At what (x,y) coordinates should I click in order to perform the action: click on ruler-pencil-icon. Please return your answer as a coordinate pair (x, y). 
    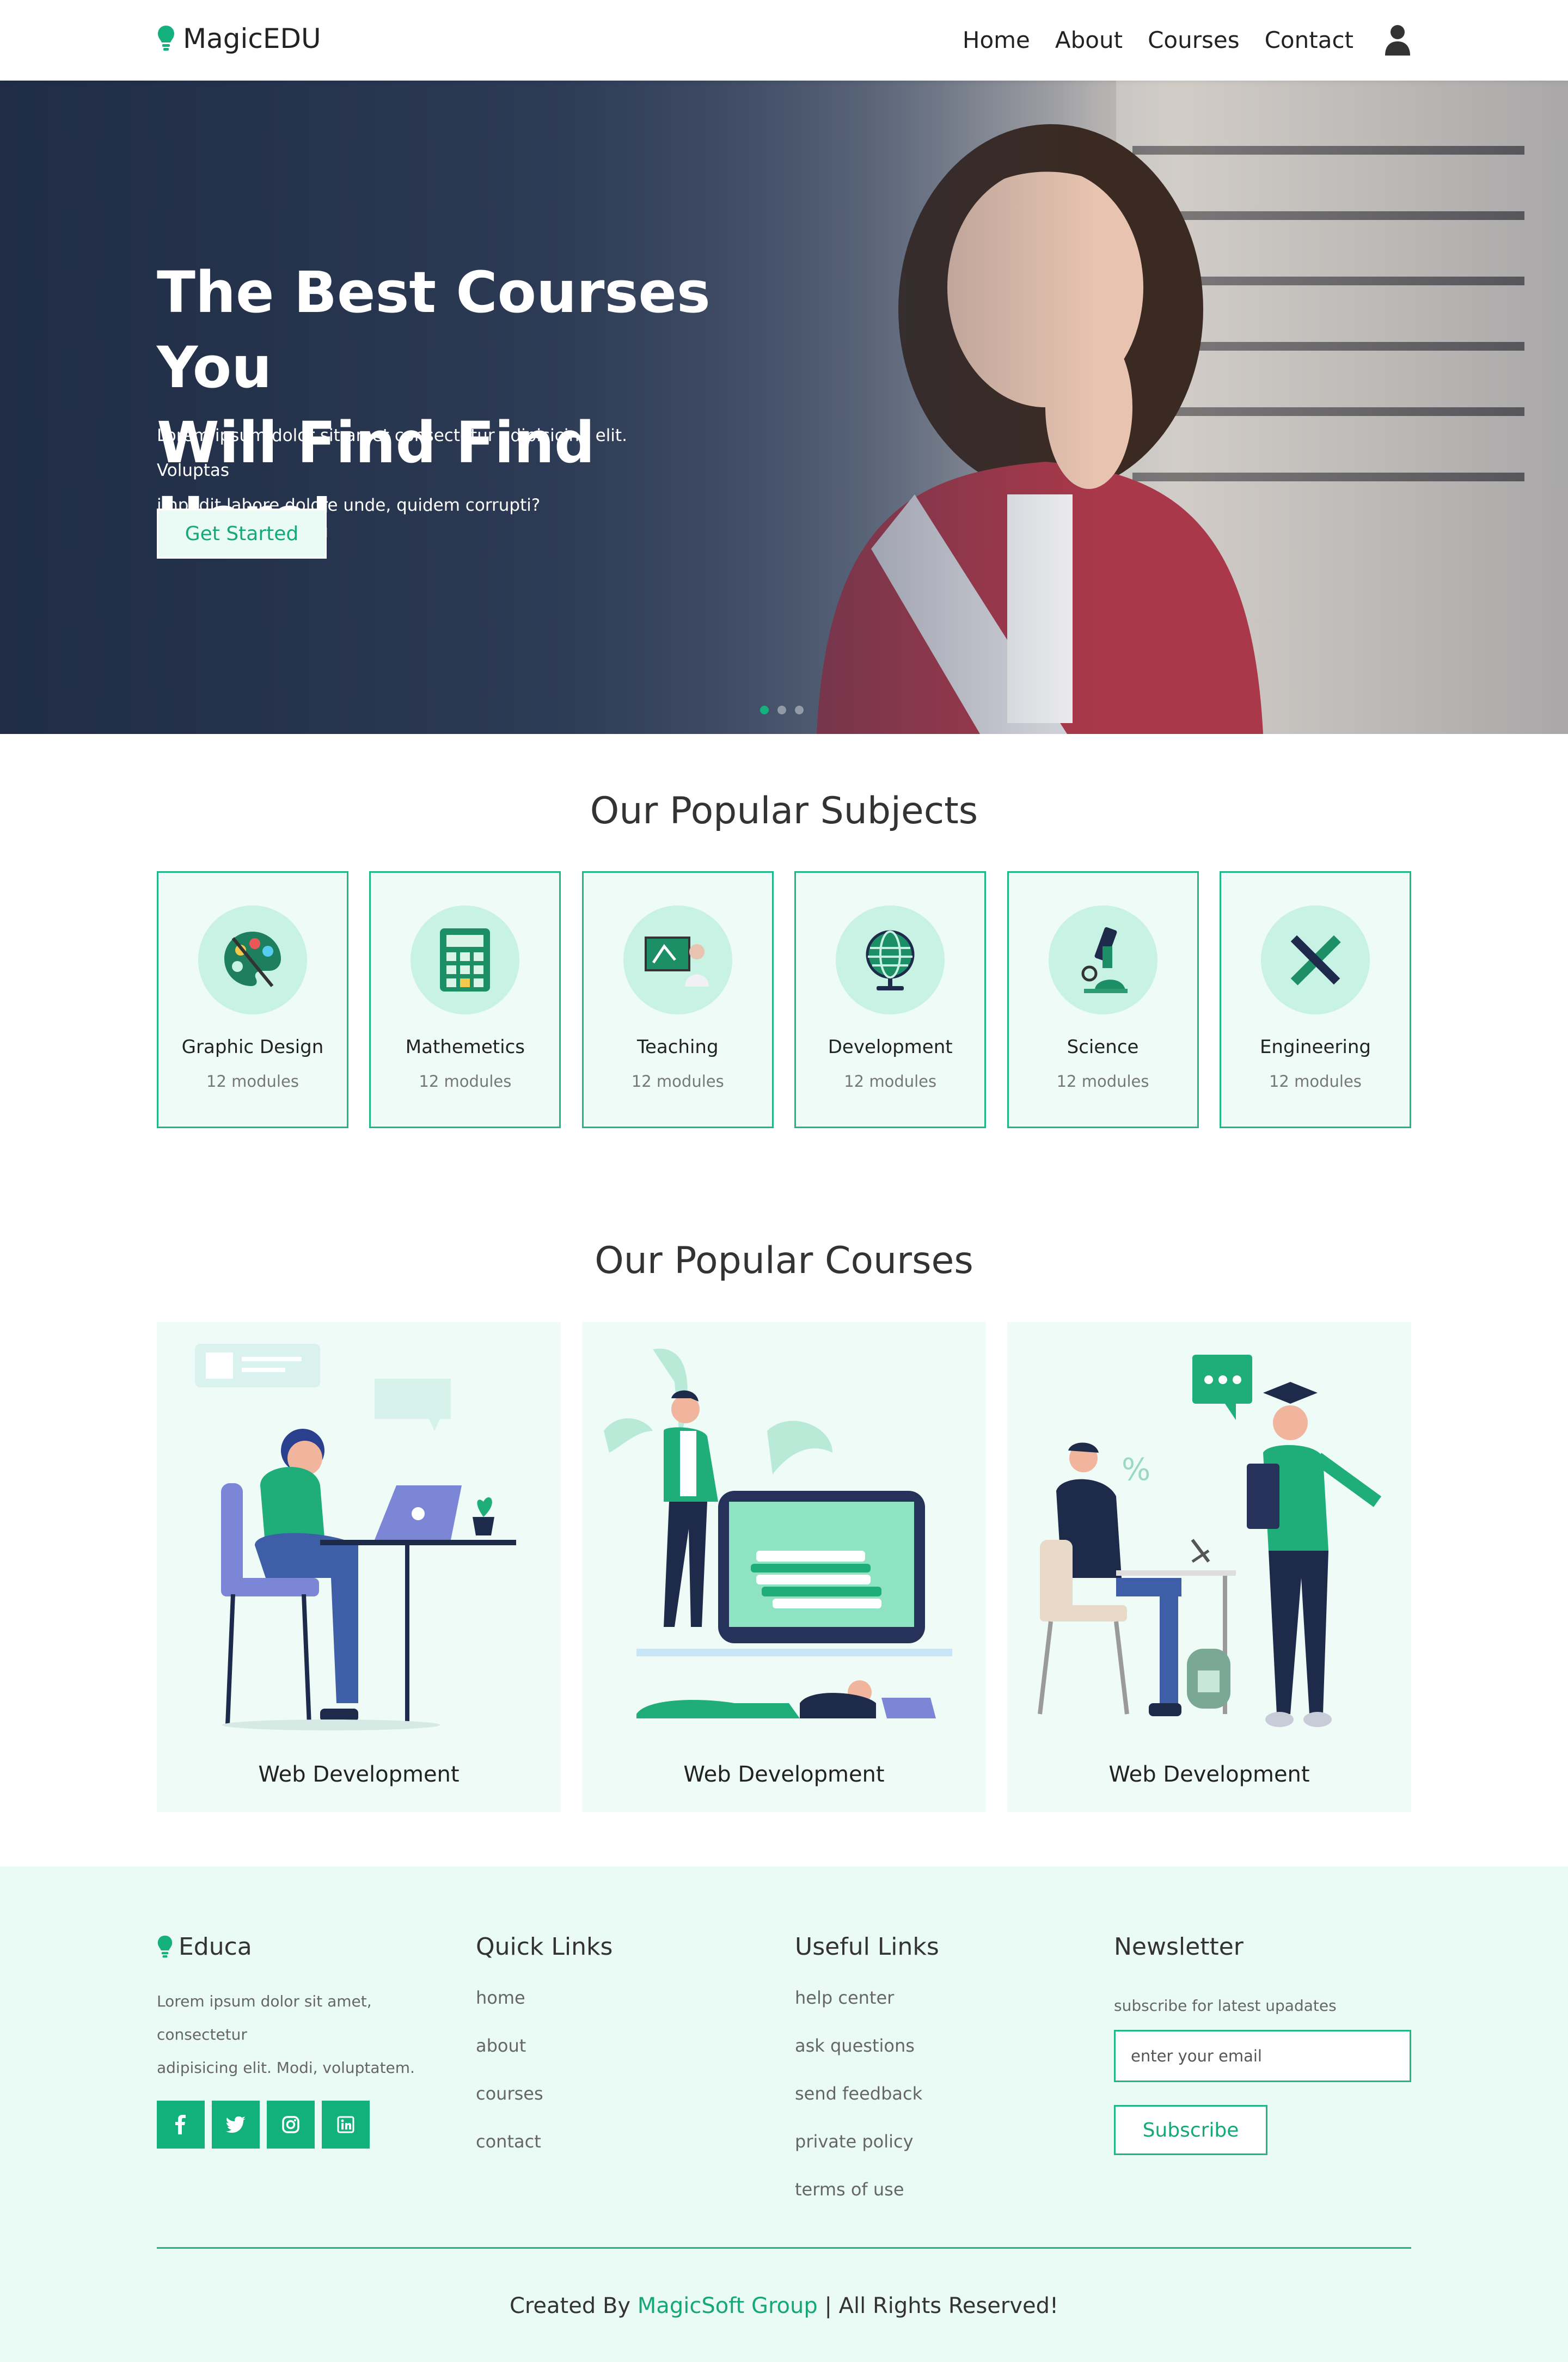
    Looking at the image, I should click on (1315, 959).